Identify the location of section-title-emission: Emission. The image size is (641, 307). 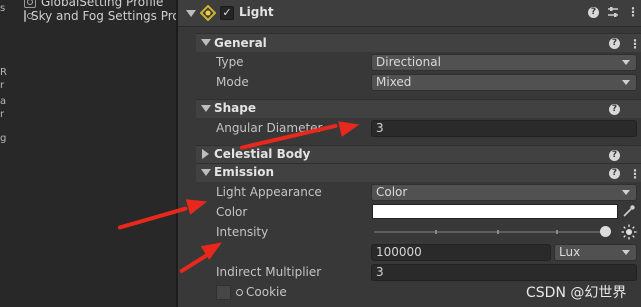
(244, 172).